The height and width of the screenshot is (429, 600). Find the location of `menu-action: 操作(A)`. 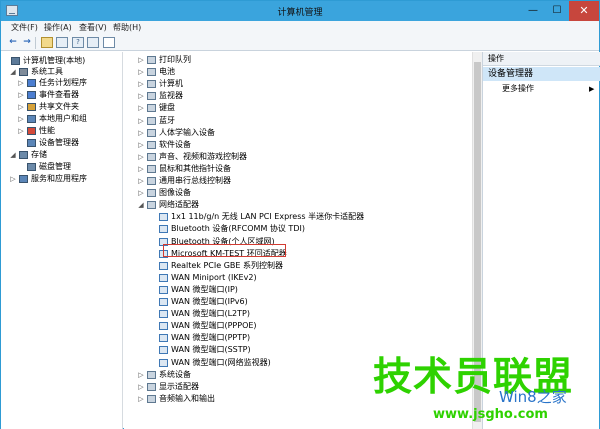

menu-action: 操作(A) is located at coordinates (58, 27).